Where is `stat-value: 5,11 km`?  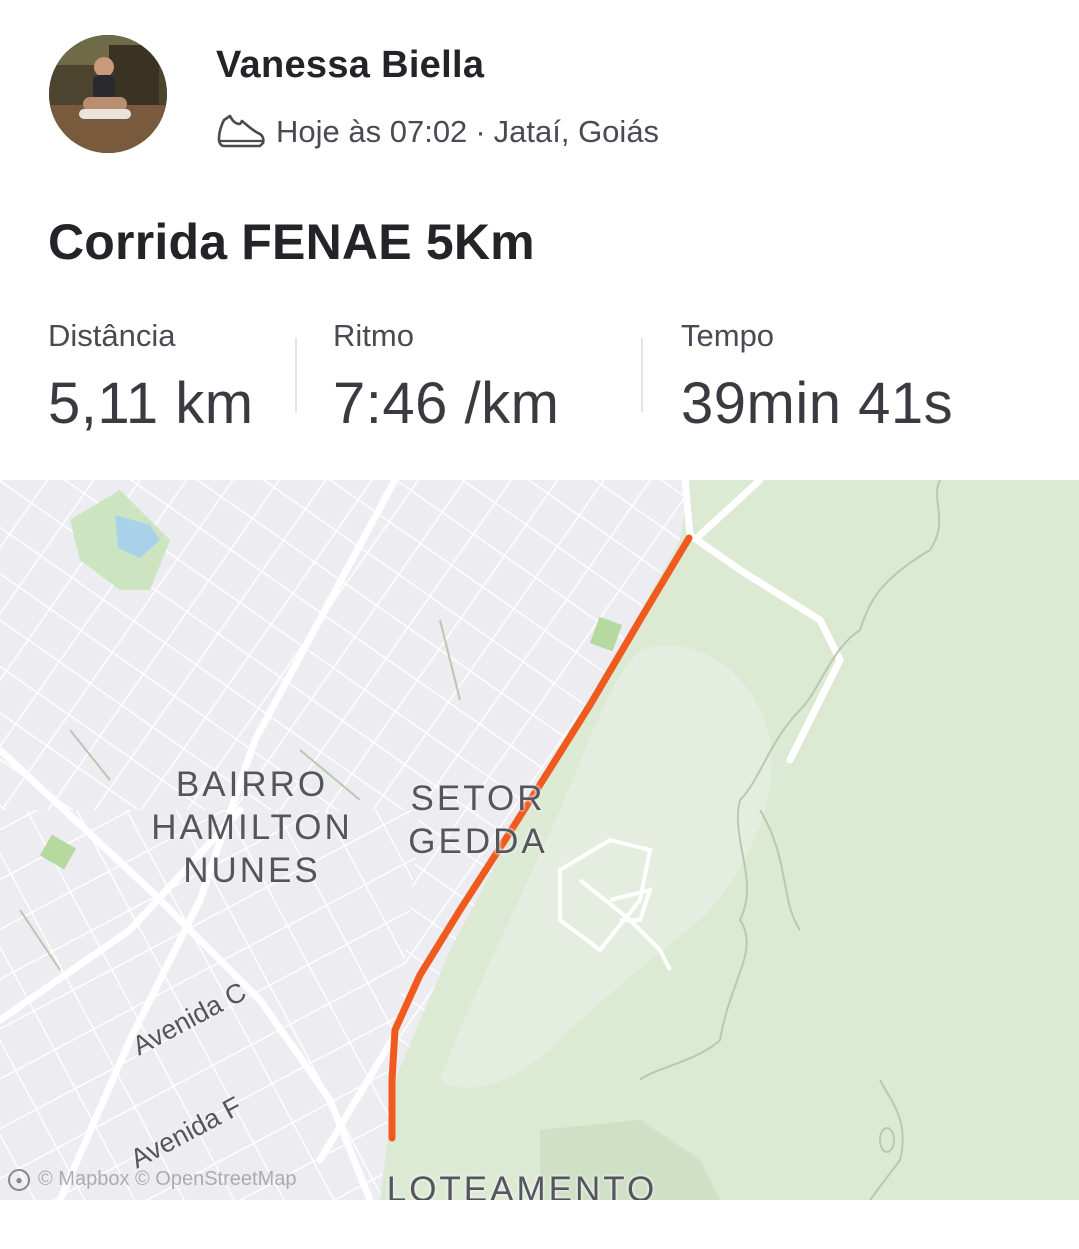
stat-value: 5,11 km is located at coordinates (151, 403).